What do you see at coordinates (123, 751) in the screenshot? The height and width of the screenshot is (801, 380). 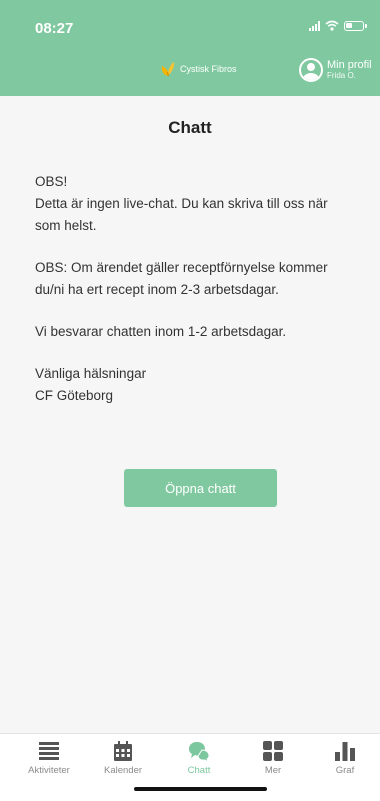 I see `calendar-icon` at bounding box center [123, 751].